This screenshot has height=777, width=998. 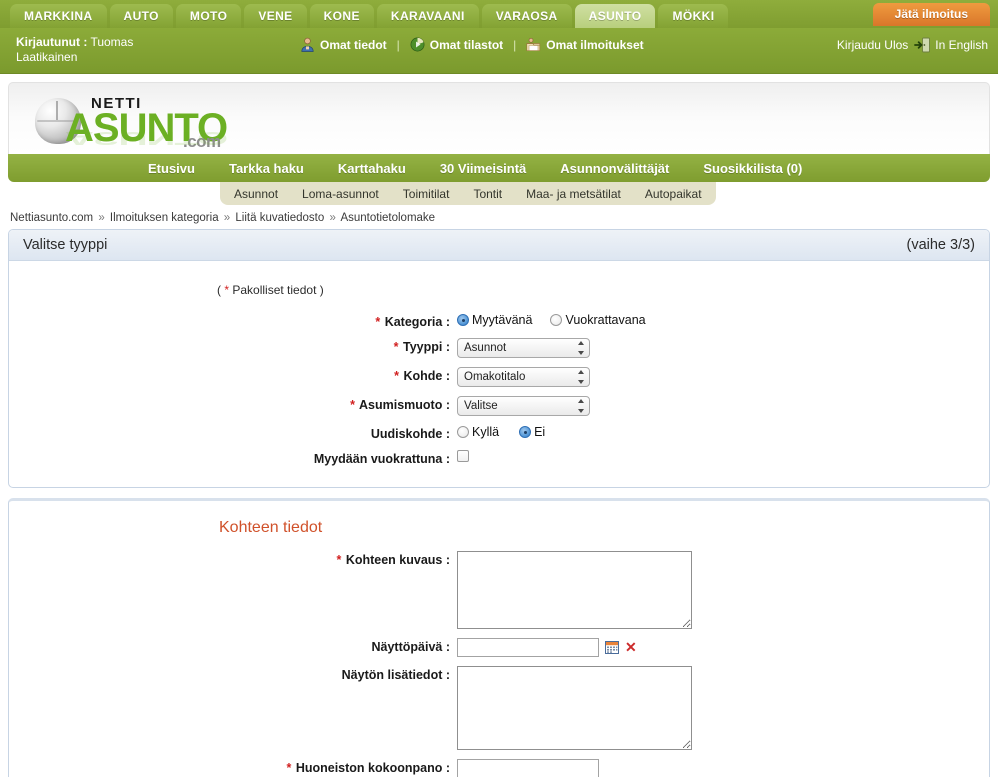 What do you see at coordinates (723, 432) in the screenshot?
I see `control-uudiskohde: Kyllä Ei` at bounding box center [723, 432].